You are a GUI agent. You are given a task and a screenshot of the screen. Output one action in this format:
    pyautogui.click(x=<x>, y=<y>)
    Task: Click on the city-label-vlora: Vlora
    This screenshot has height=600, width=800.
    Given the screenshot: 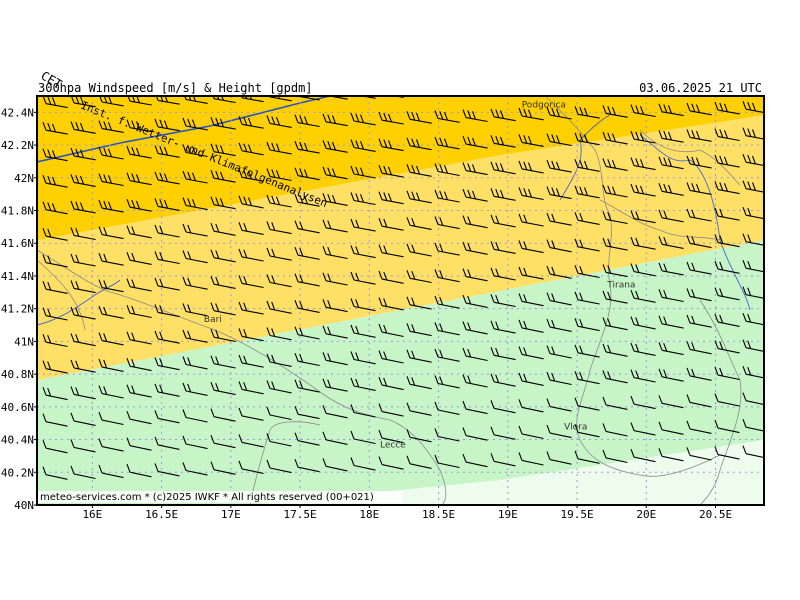 What is the action you would take?
    pyautogui.click(x=575, y=428)
    